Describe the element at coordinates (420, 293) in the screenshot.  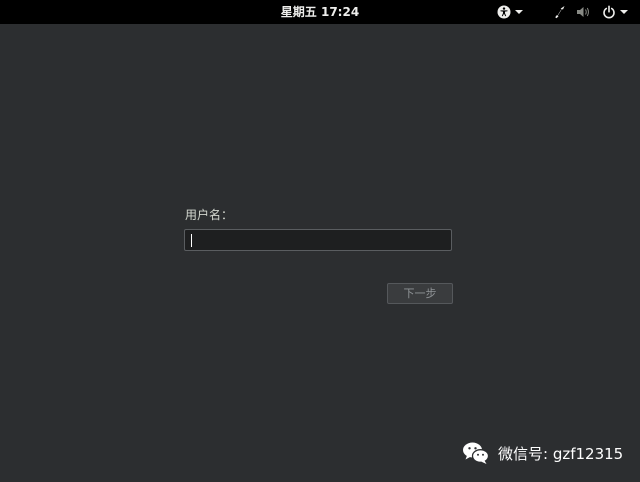
I see `next-button: 下一步` at that location.